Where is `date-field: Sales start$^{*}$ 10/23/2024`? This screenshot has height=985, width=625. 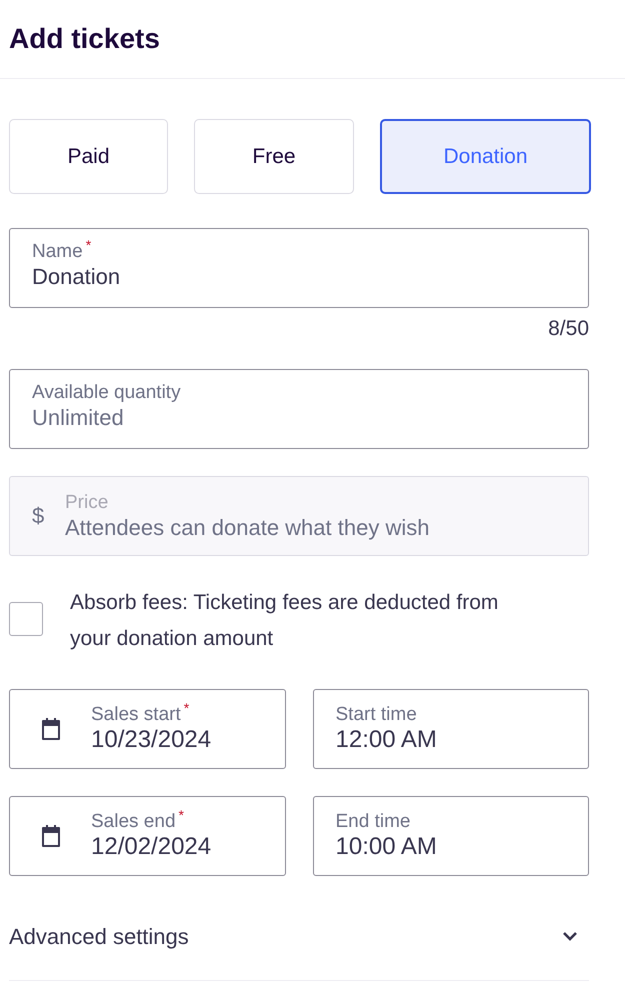
date-field: Sales start$^{*}$ 10/23/2024 is located at coordinates (147, 729).